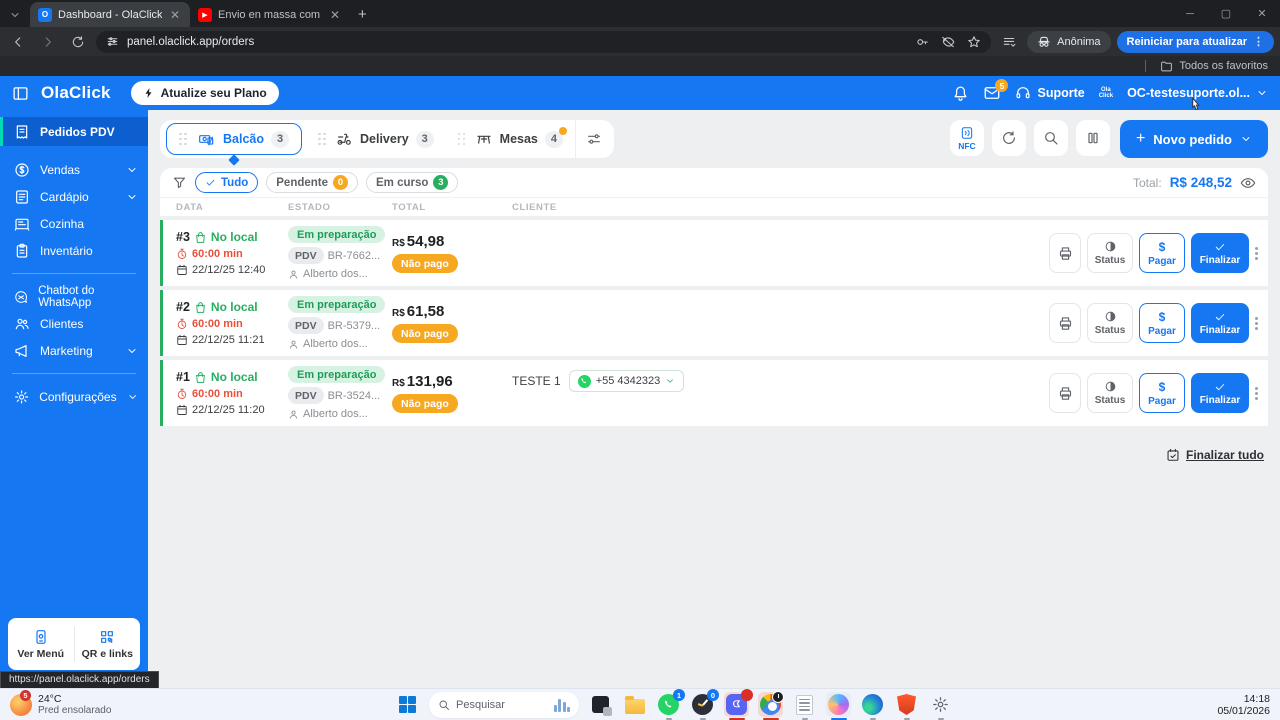 The width and height of the screenshot is (1280, 720). What do you see at coordinates (18, 42) in the screenshot?
I see `back-button` at bounding box center [18, 42].